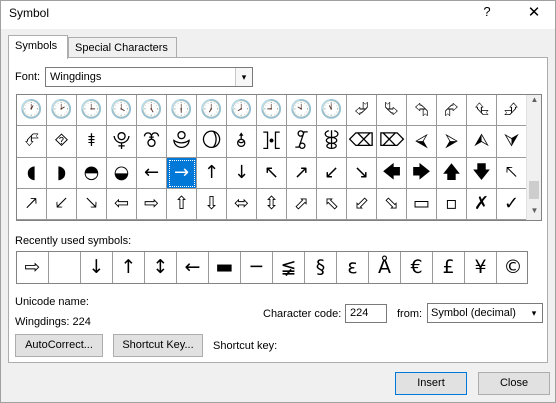  Describe the element at coordinates (422, 111) in the screenshot. I see `symbol-cell: ⮲` at that location.